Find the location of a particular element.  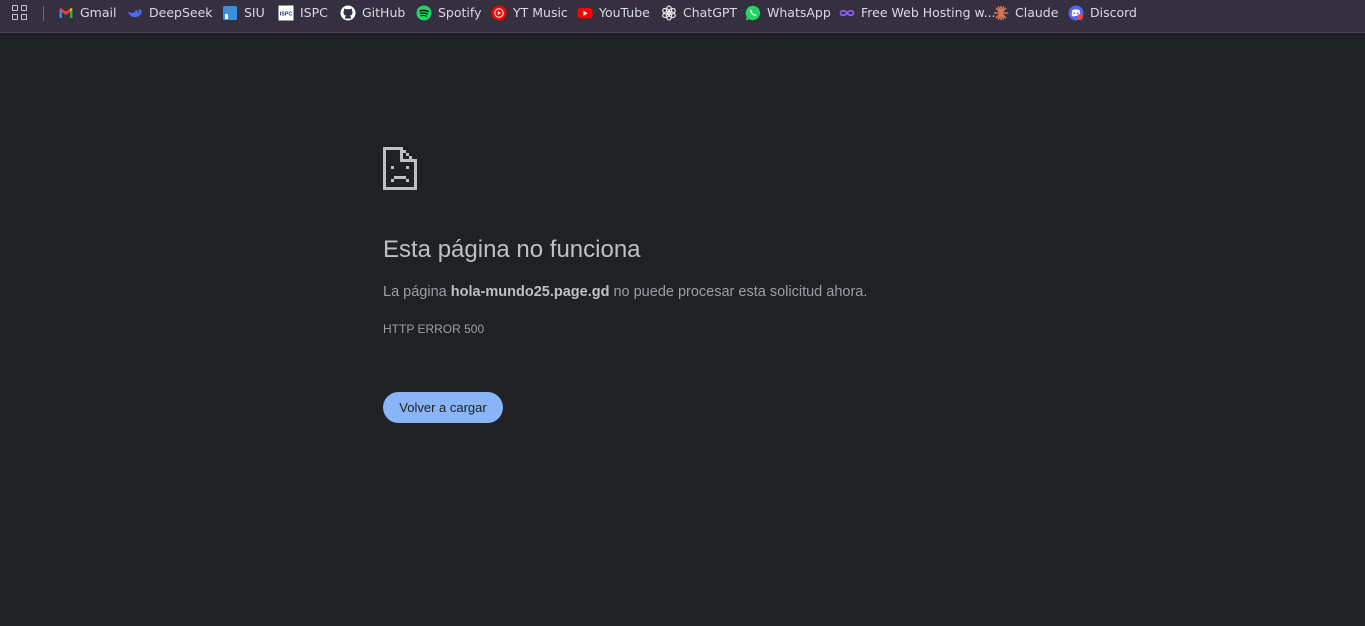

svg-text: ISPC is located at coordinates (286, 15).